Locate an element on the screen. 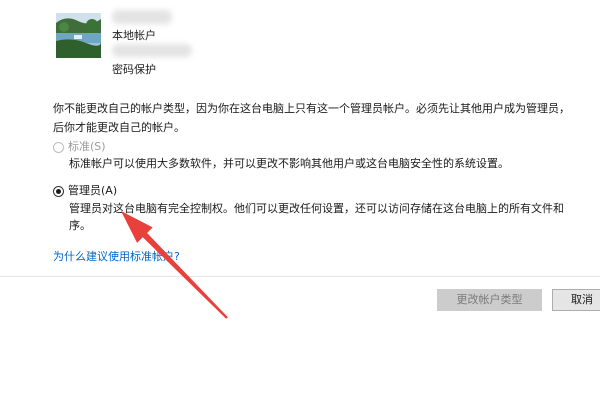 Image resolution: width=600 pixels, height=409 pixels. redacted-account-detail is located at coordinates (152, 50).